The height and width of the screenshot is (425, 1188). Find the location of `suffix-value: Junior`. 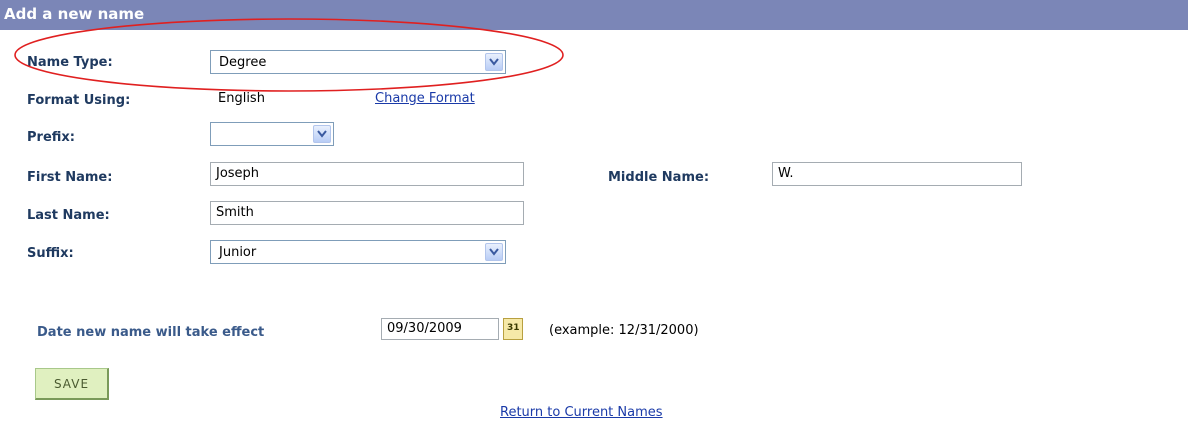

suffix-value: Junior is located at coordinates (238, 252).